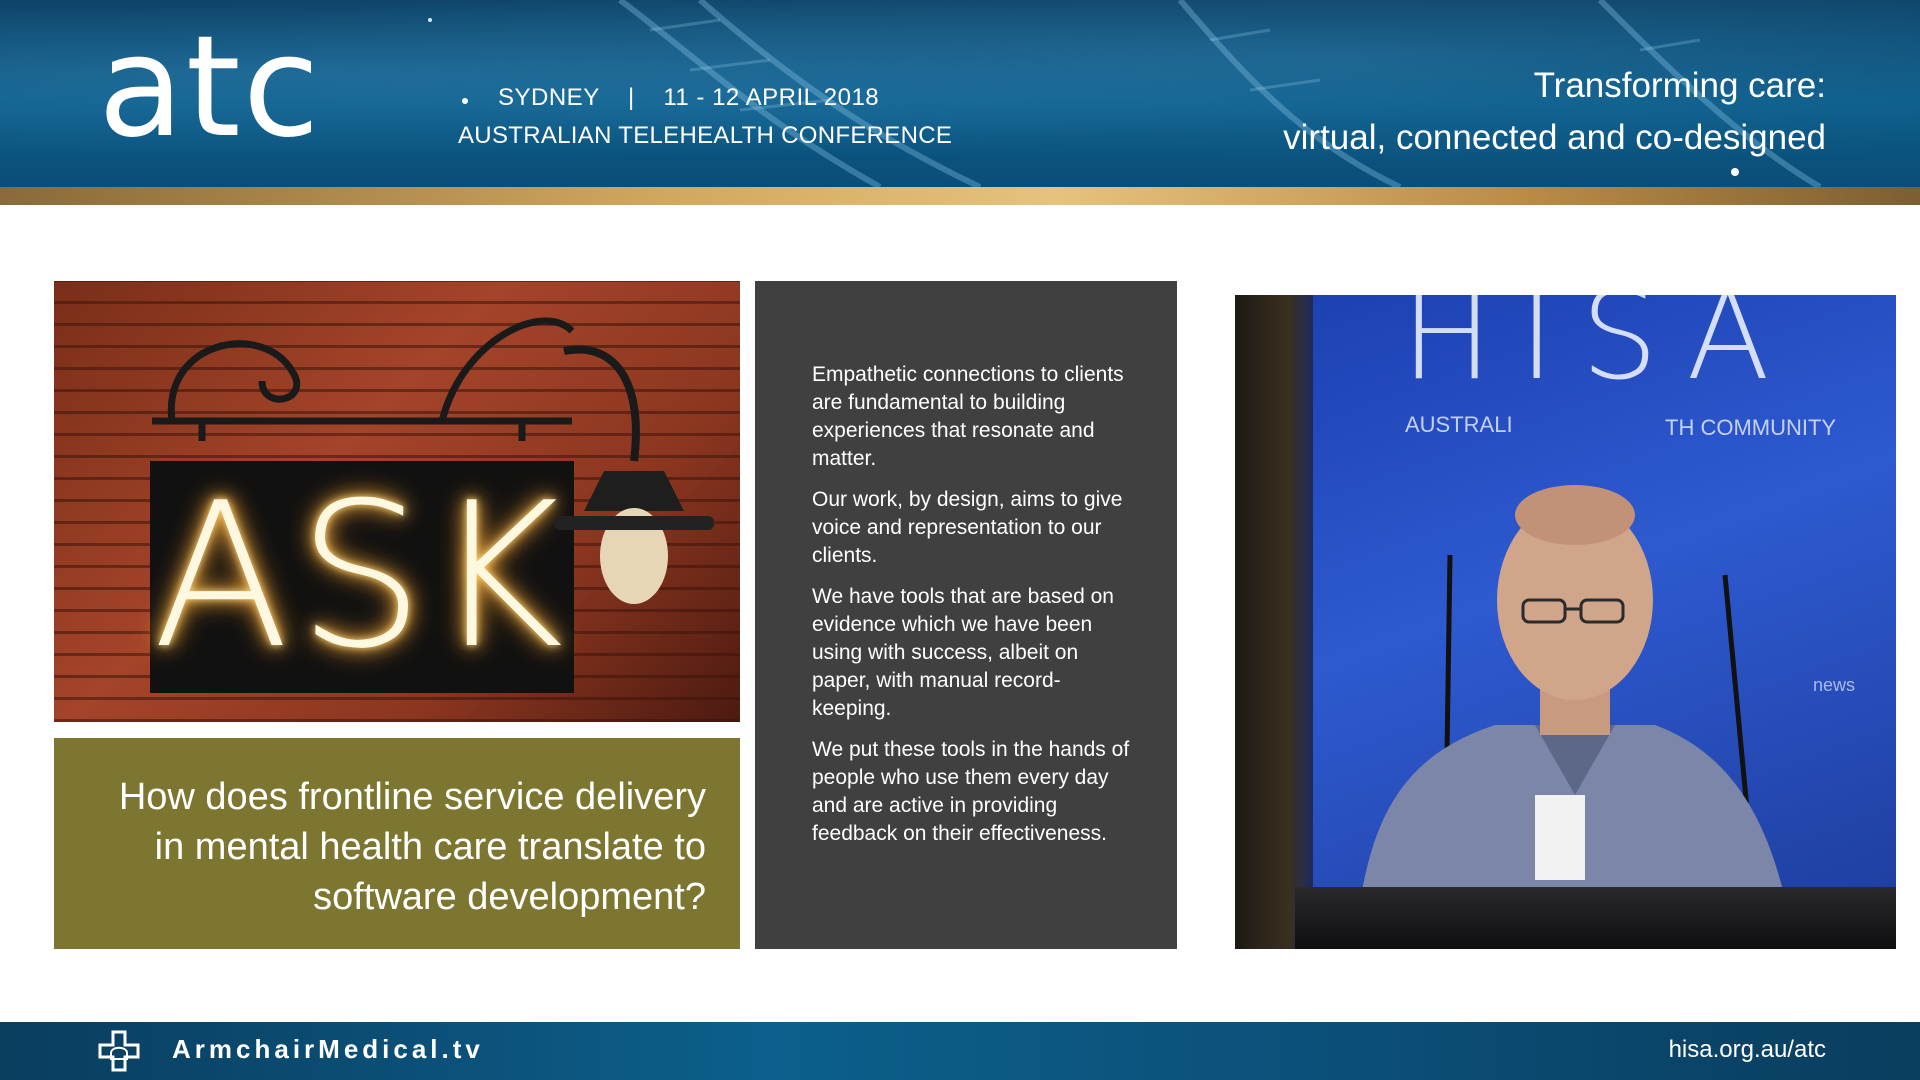  I want to click on ask-neon-text: ASK, so click(362, 576).